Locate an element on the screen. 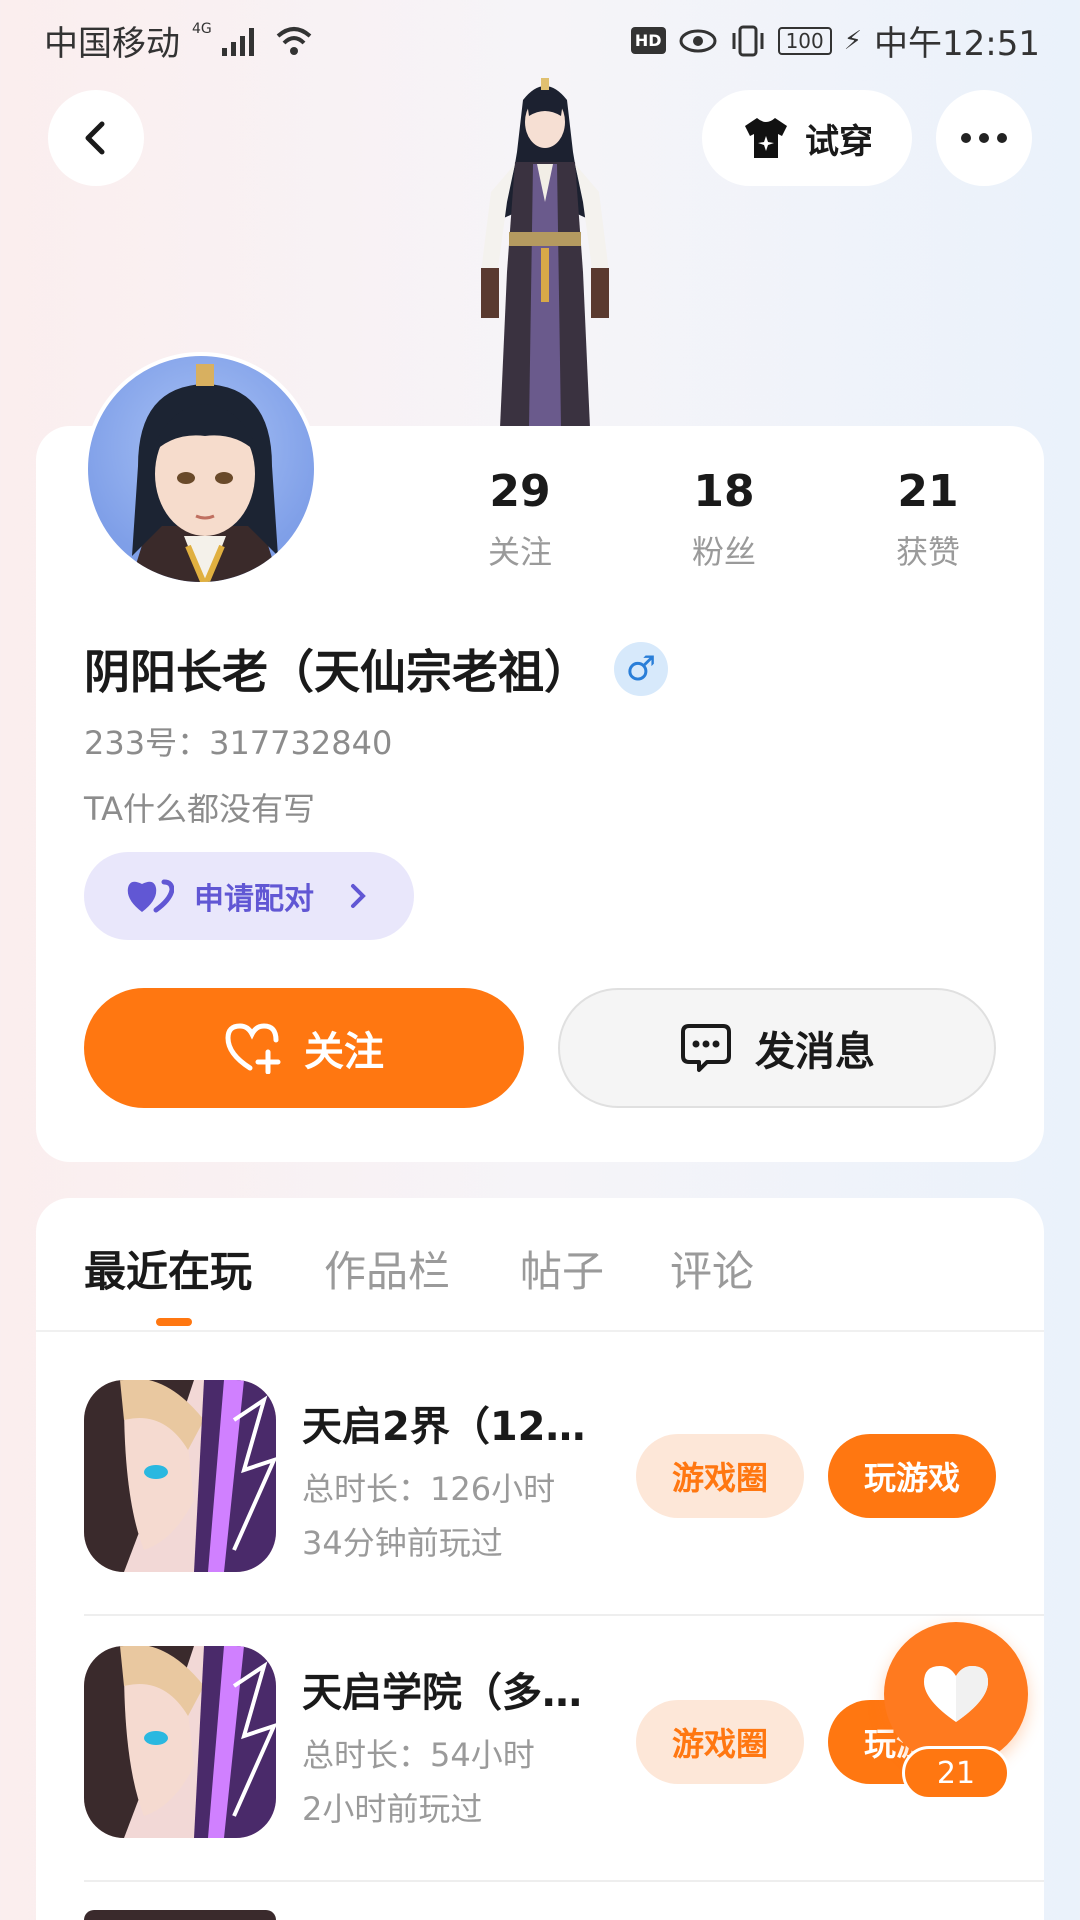  heart-plus-icon is located at coordinates (253, 1048).